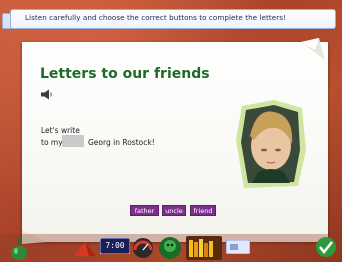 Image resolution: width=342 pixels, height=262 pixels. What do you see at coordinates (52, 142) in the screenshot?
I see `letter-line-2-start: to my` at bounding box center [52, 142].